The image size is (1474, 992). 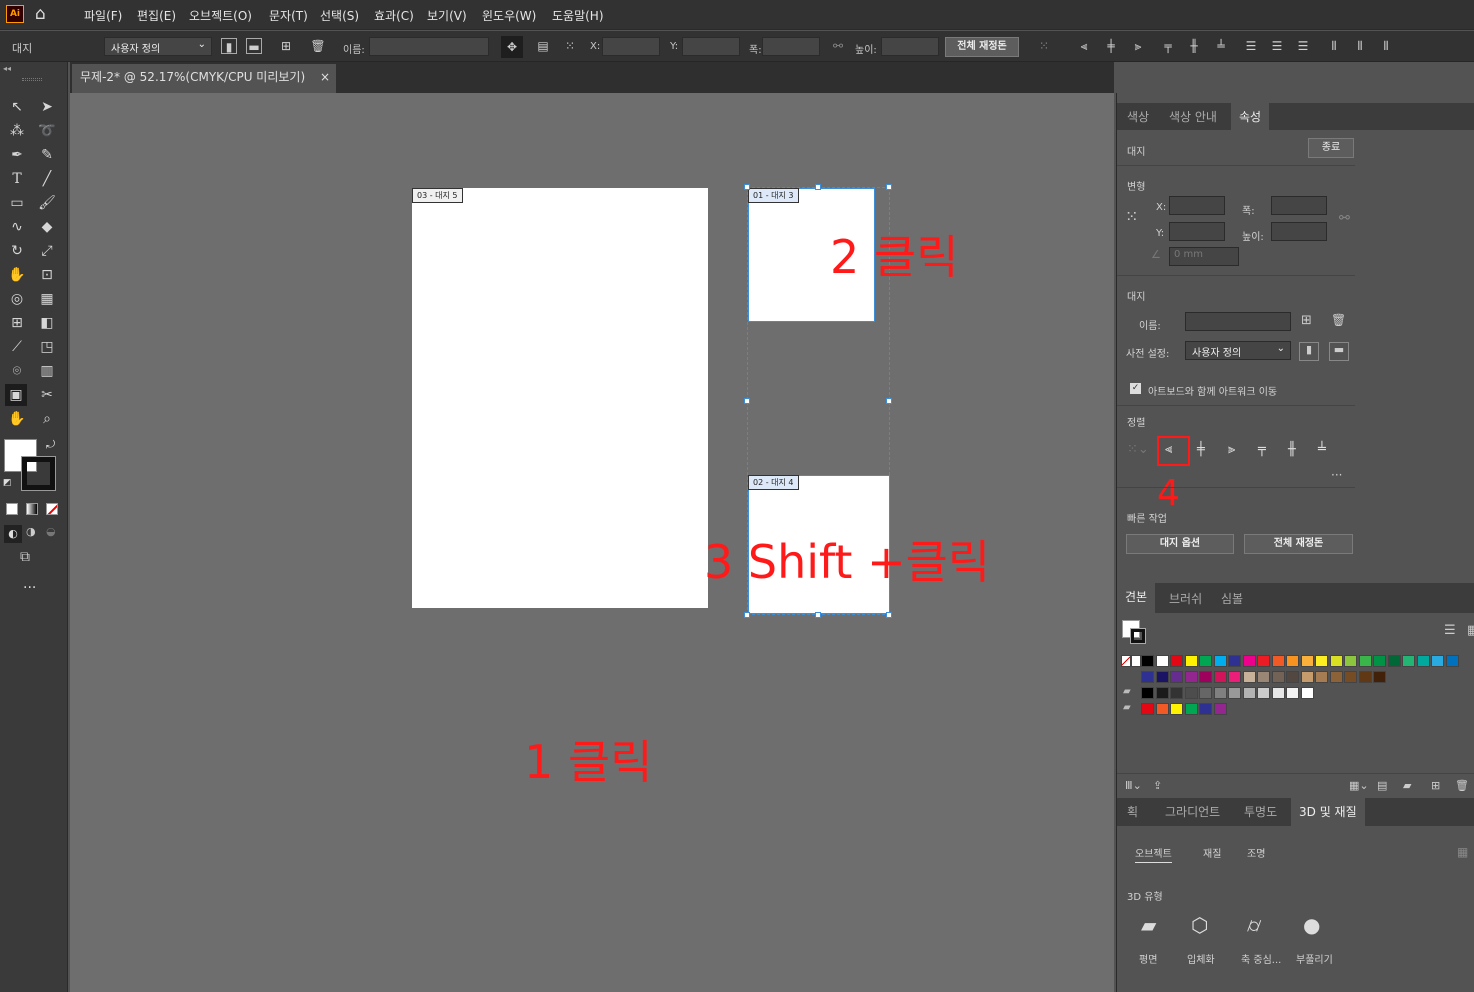 I want to click on swatches-stroke-indicator, so click(x=1138, y=636).